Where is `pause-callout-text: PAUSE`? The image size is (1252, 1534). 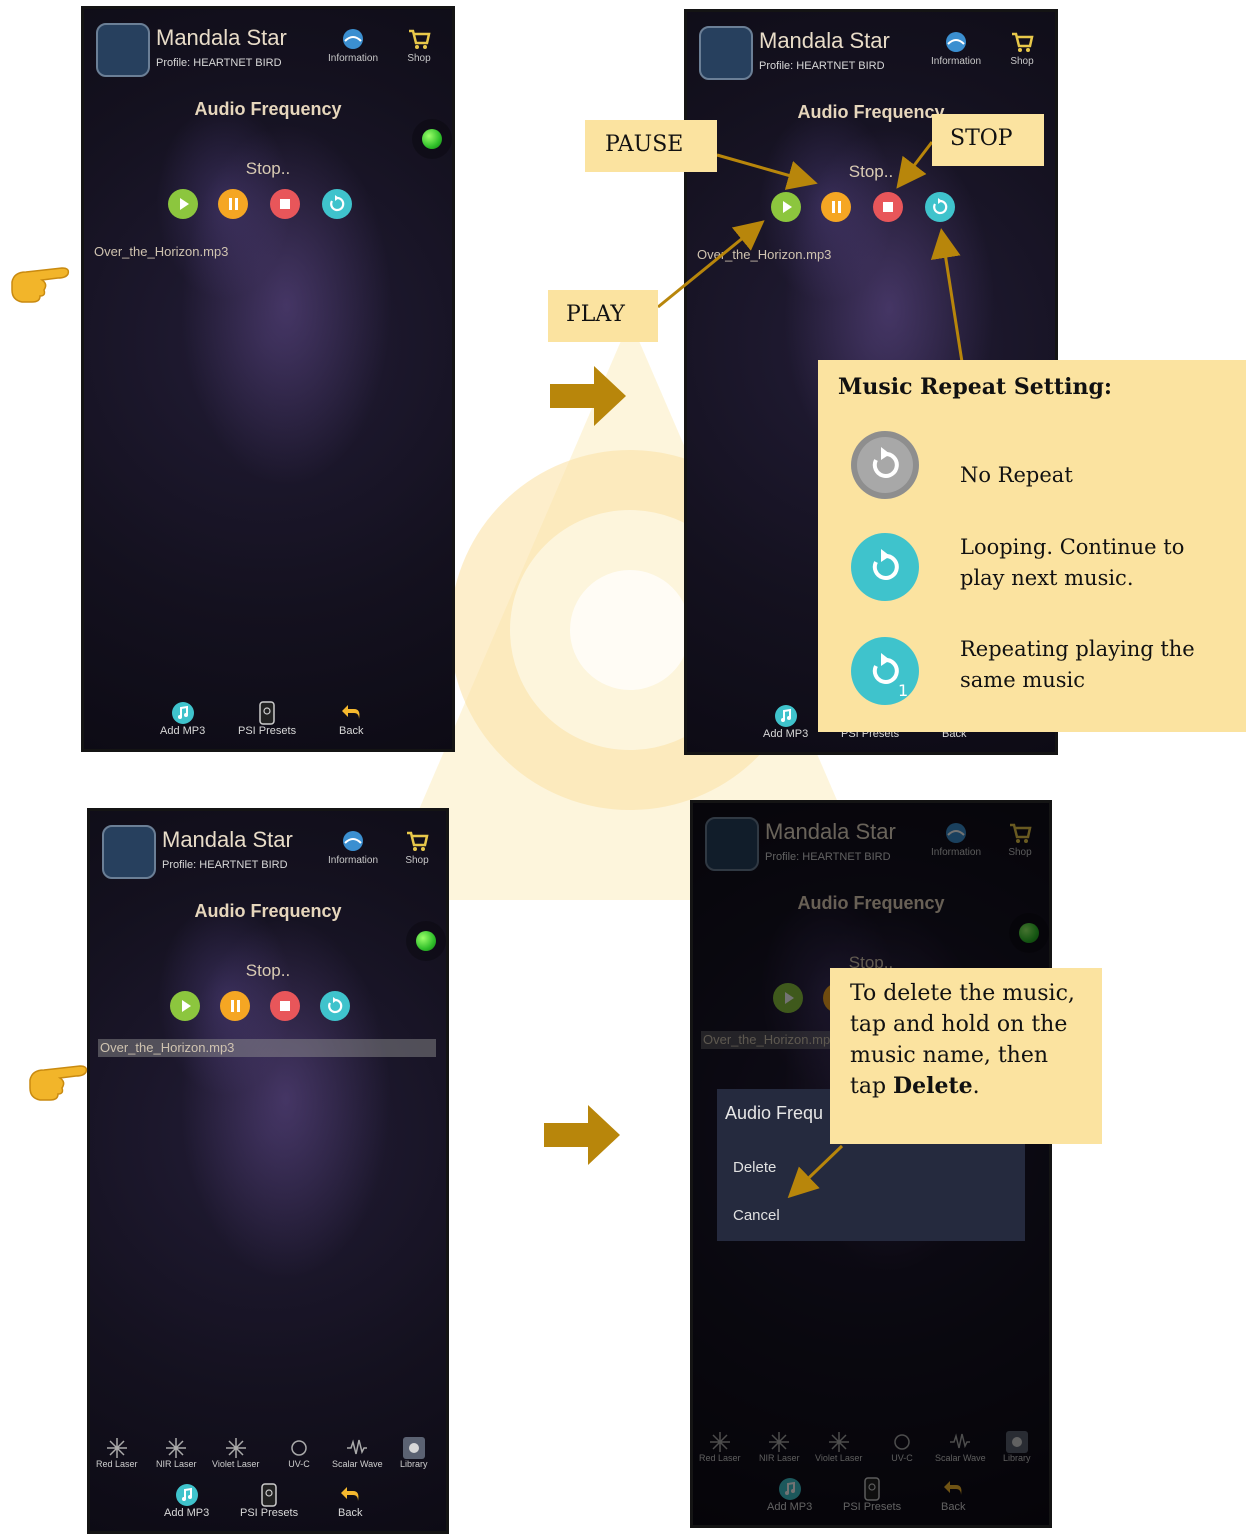
pause-callout-text: PAUSE is located at coordinates (644, 144).